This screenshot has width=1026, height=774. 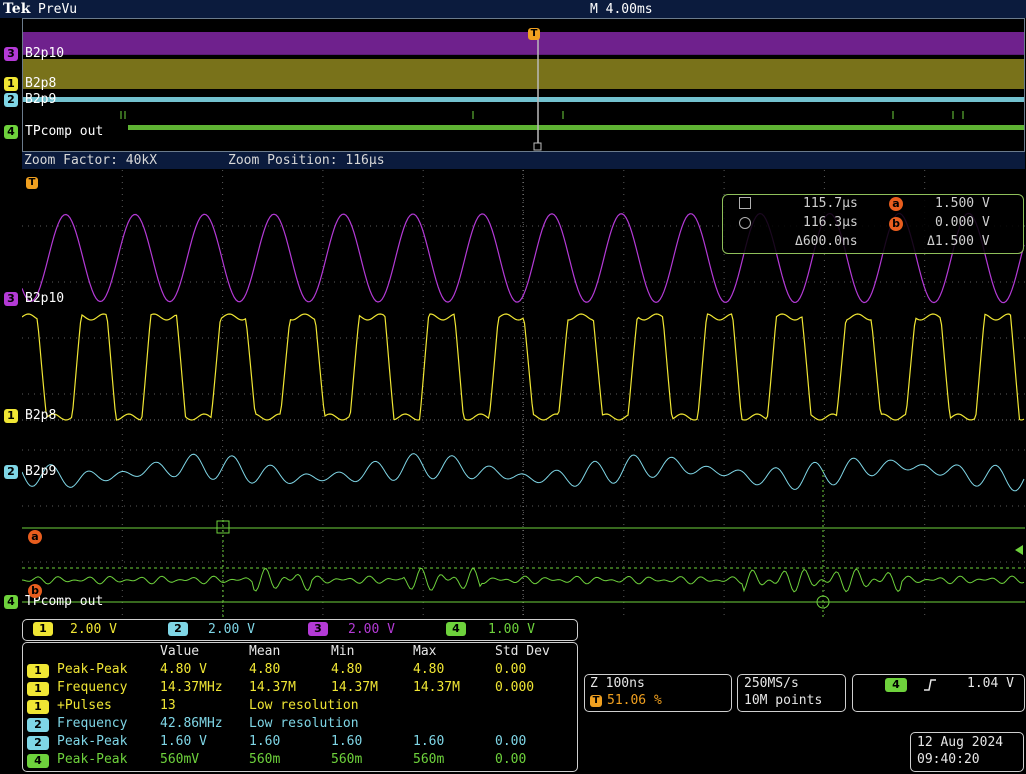 What do you see at coordinates (318, 629) in the screenshot?
I see `ch3-scale-badge: 3` at bounding box center [318, 629].